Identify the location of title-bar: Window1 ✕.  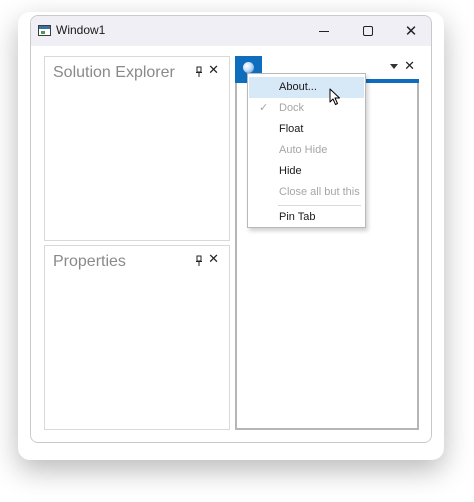
(231, 31).